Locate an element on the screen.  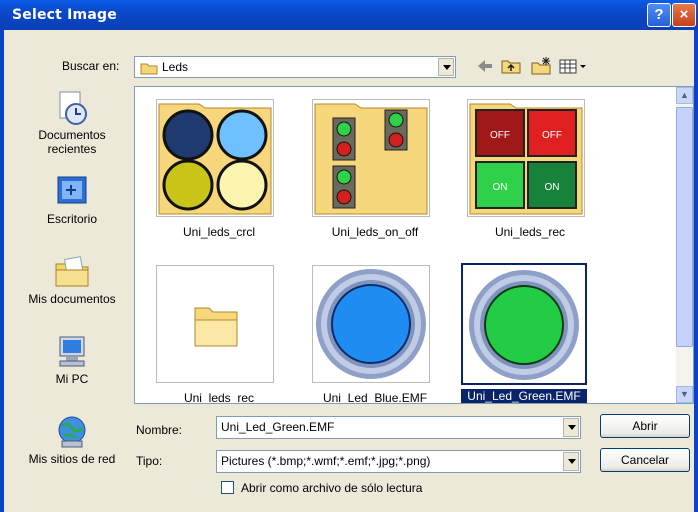
folder-thumbnail-image: OFF OFF ON ON is located at coordinates (526, 159).